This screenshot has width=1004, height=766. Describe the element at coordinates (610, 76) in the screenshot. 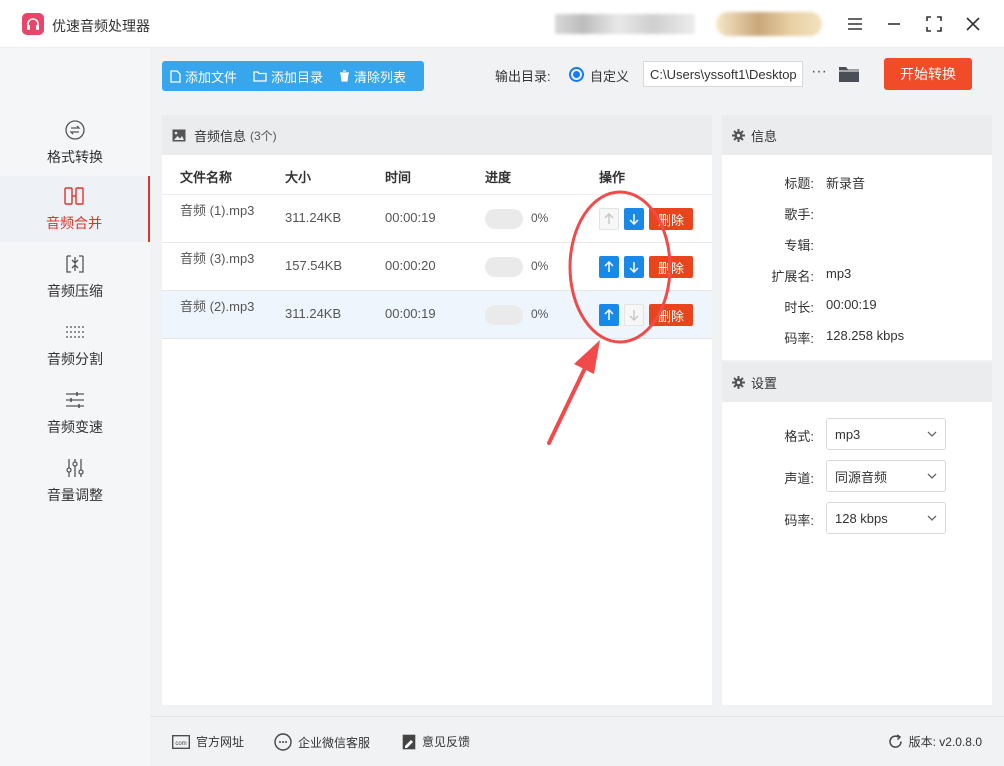

I see `custom-output-label: 自定义` at that location.